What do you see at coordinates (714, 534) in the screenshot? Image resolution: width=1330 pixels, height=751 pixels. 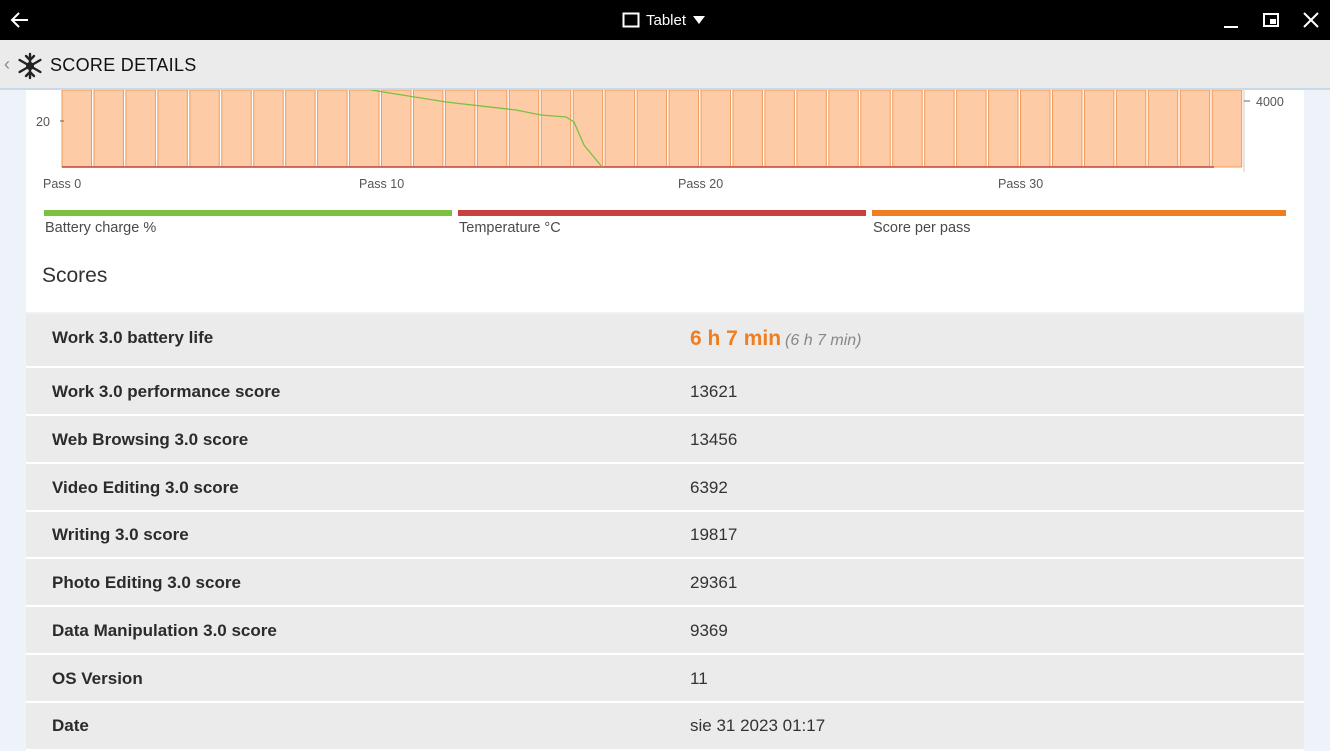 I see `row-value: 19817` at bounding box center [714, 534].